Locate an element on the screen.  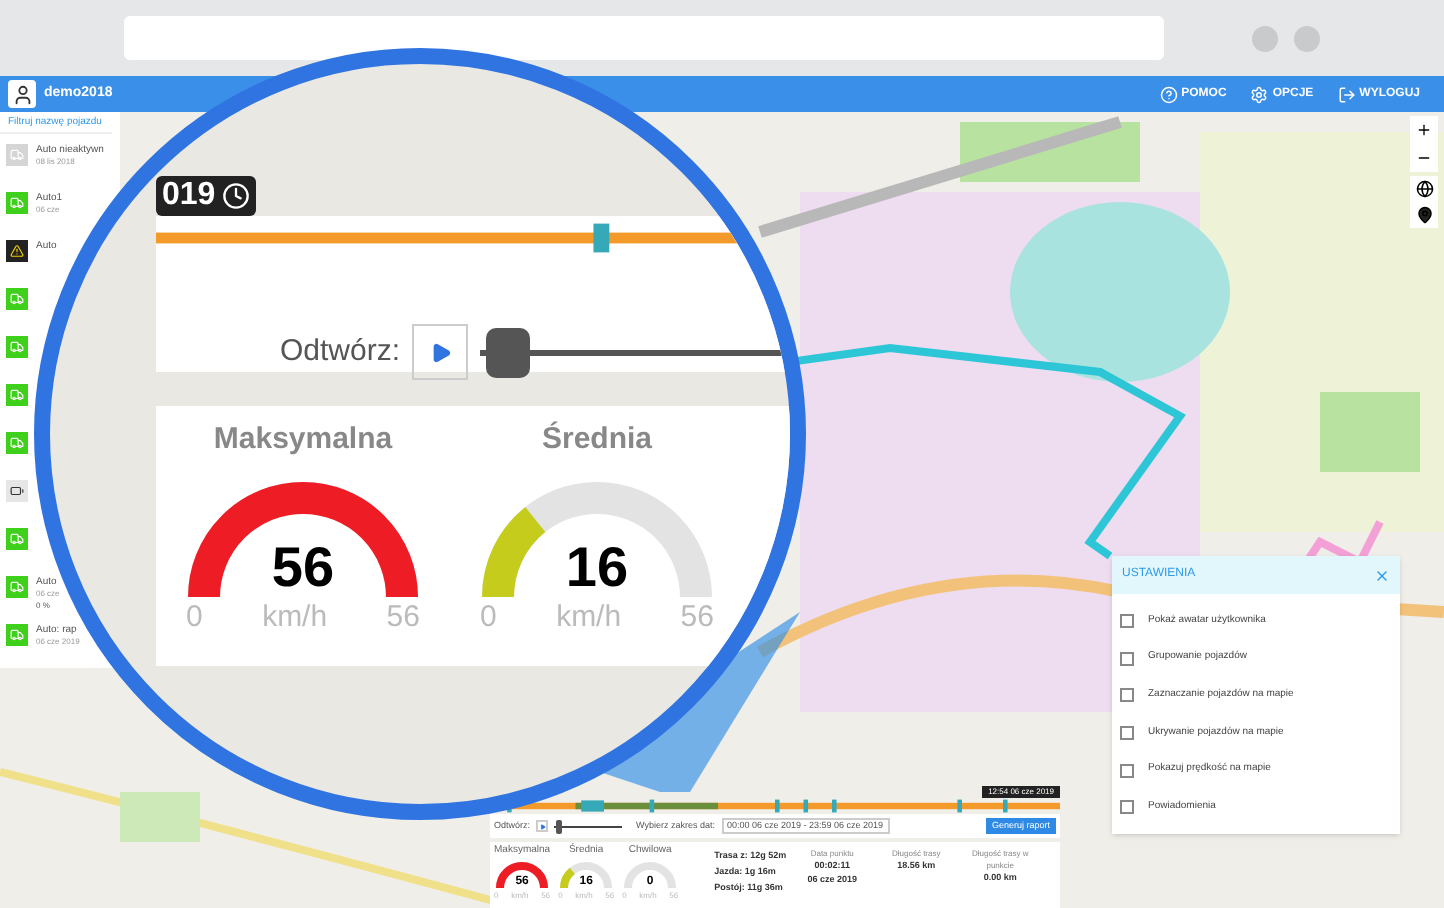
globe-icon is located at coordinates (1424, 189).